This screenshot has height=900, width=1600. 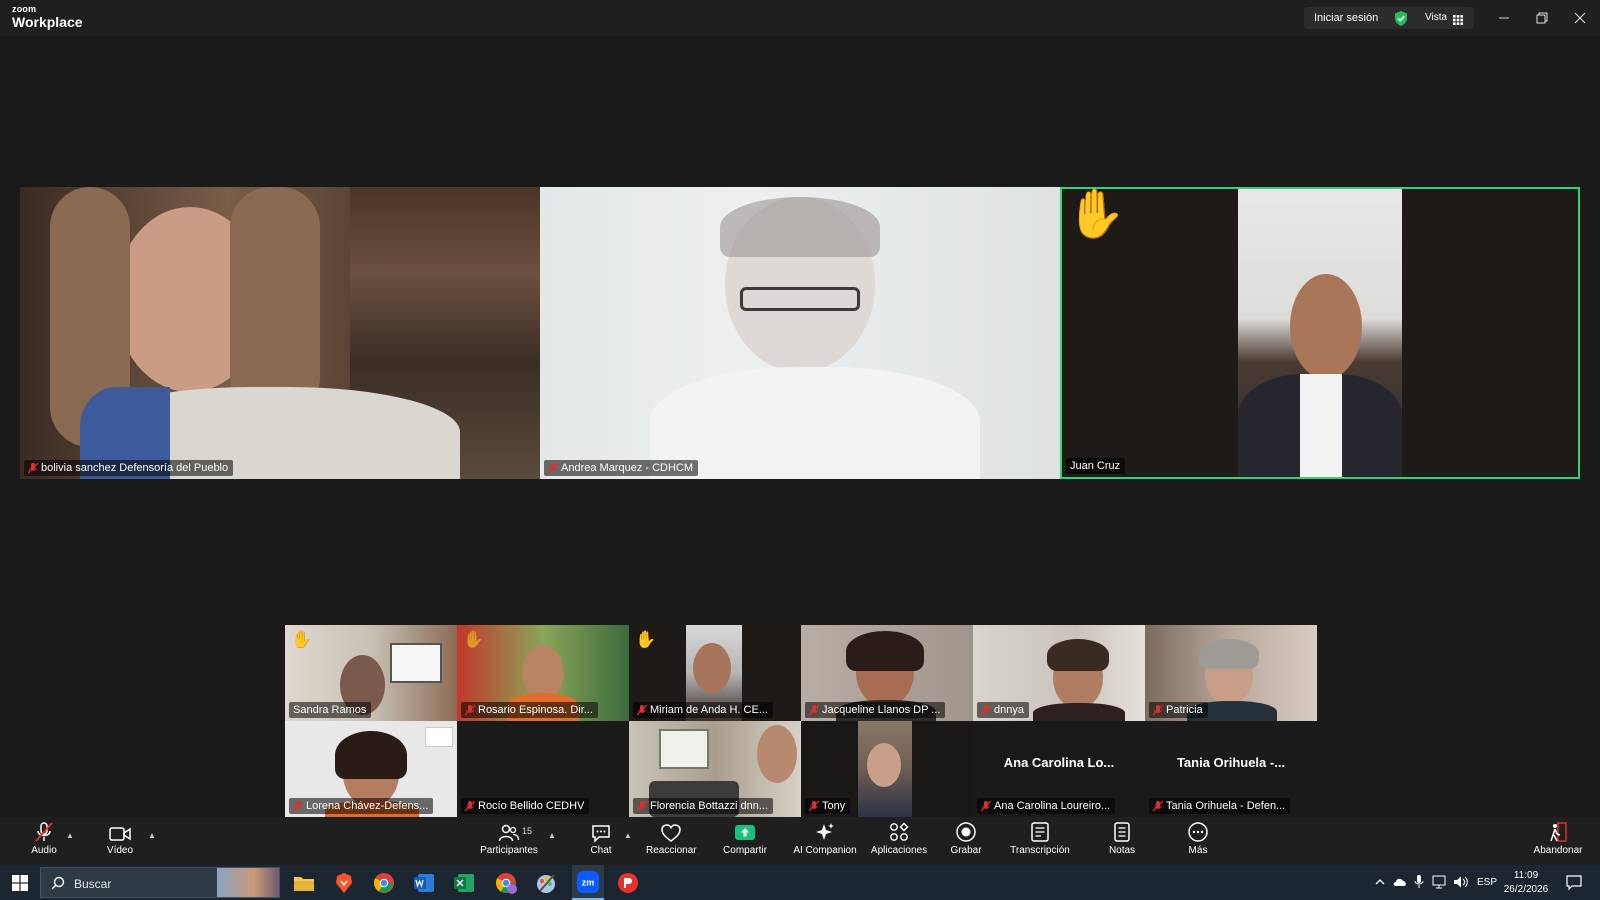 I want to click on title-bar: zoom Workplace Iniciar sesión Vista, so click(x=800, y=18).